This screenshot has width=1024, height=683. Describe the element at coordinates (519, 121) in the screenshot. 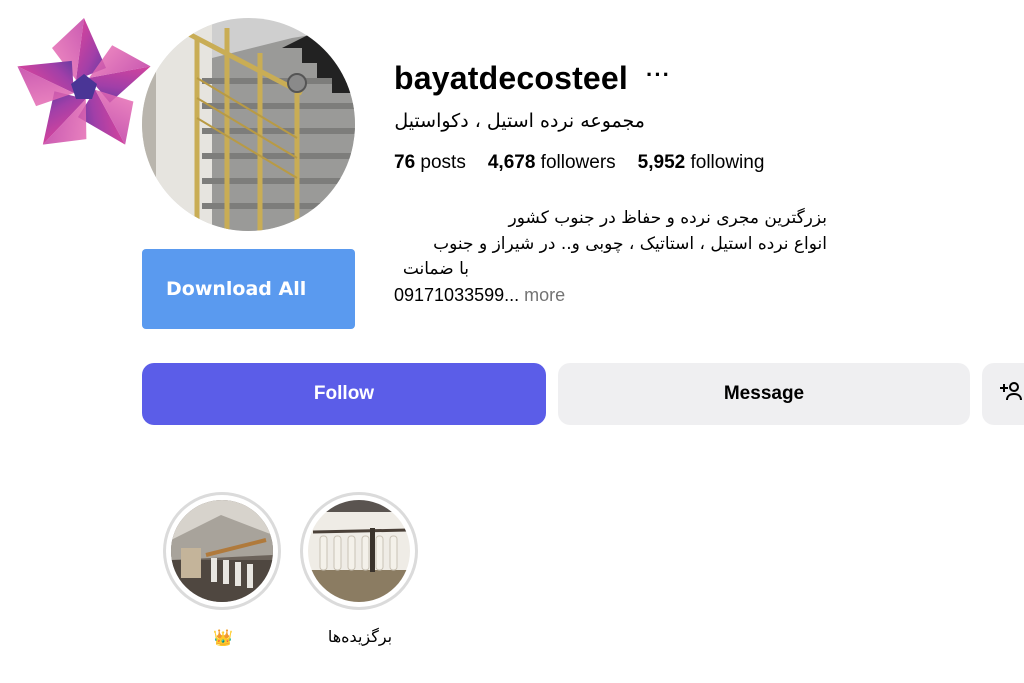

I see `profile-full-name: مجموعه نرده استیل ، دکواستیل` at that location.